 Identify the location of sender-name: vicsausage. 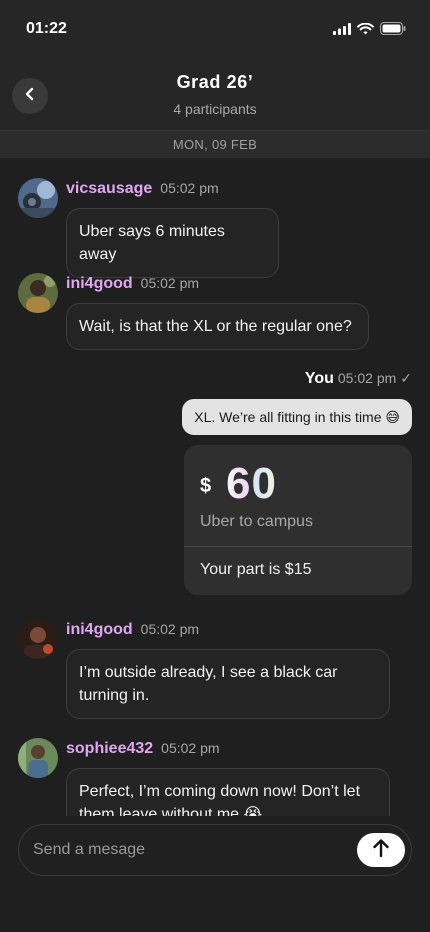
(109, 189).